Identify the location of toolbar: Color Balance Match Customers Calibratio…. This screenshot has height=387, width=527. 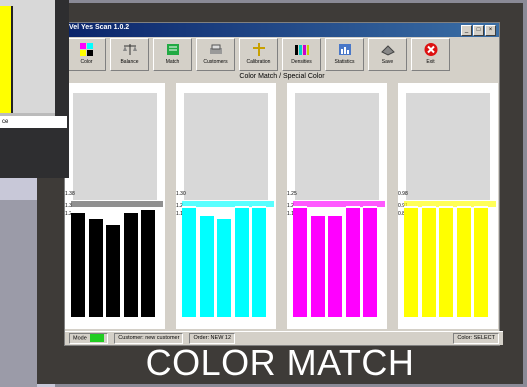
(283, 54).